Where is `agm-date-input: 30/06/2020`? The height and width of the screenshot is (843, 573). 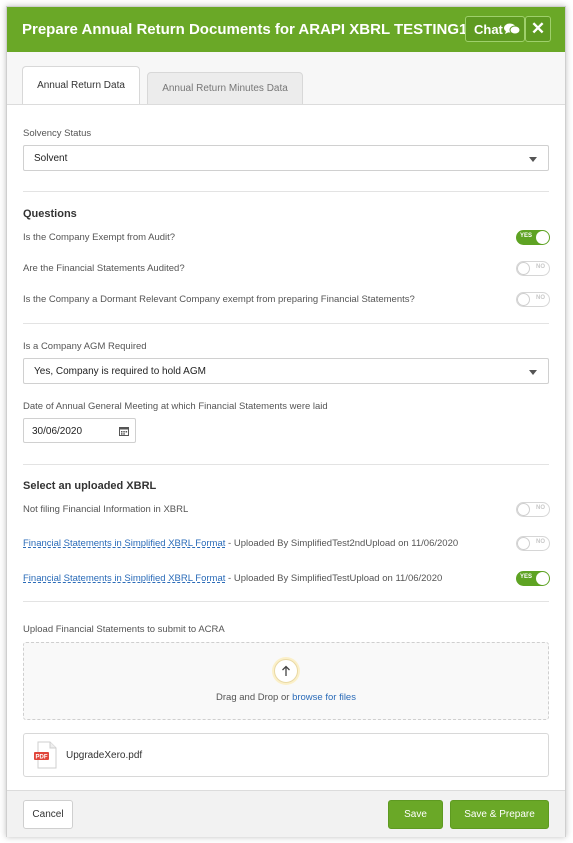 agm-date-input: 30/06/2020 is located at coordinates (79, 430).